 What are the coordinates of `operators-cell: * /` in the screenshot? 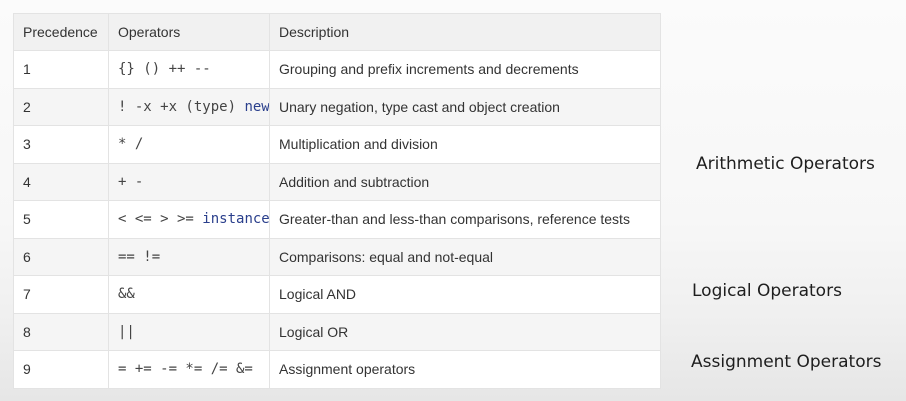 It's located at (189, 144).